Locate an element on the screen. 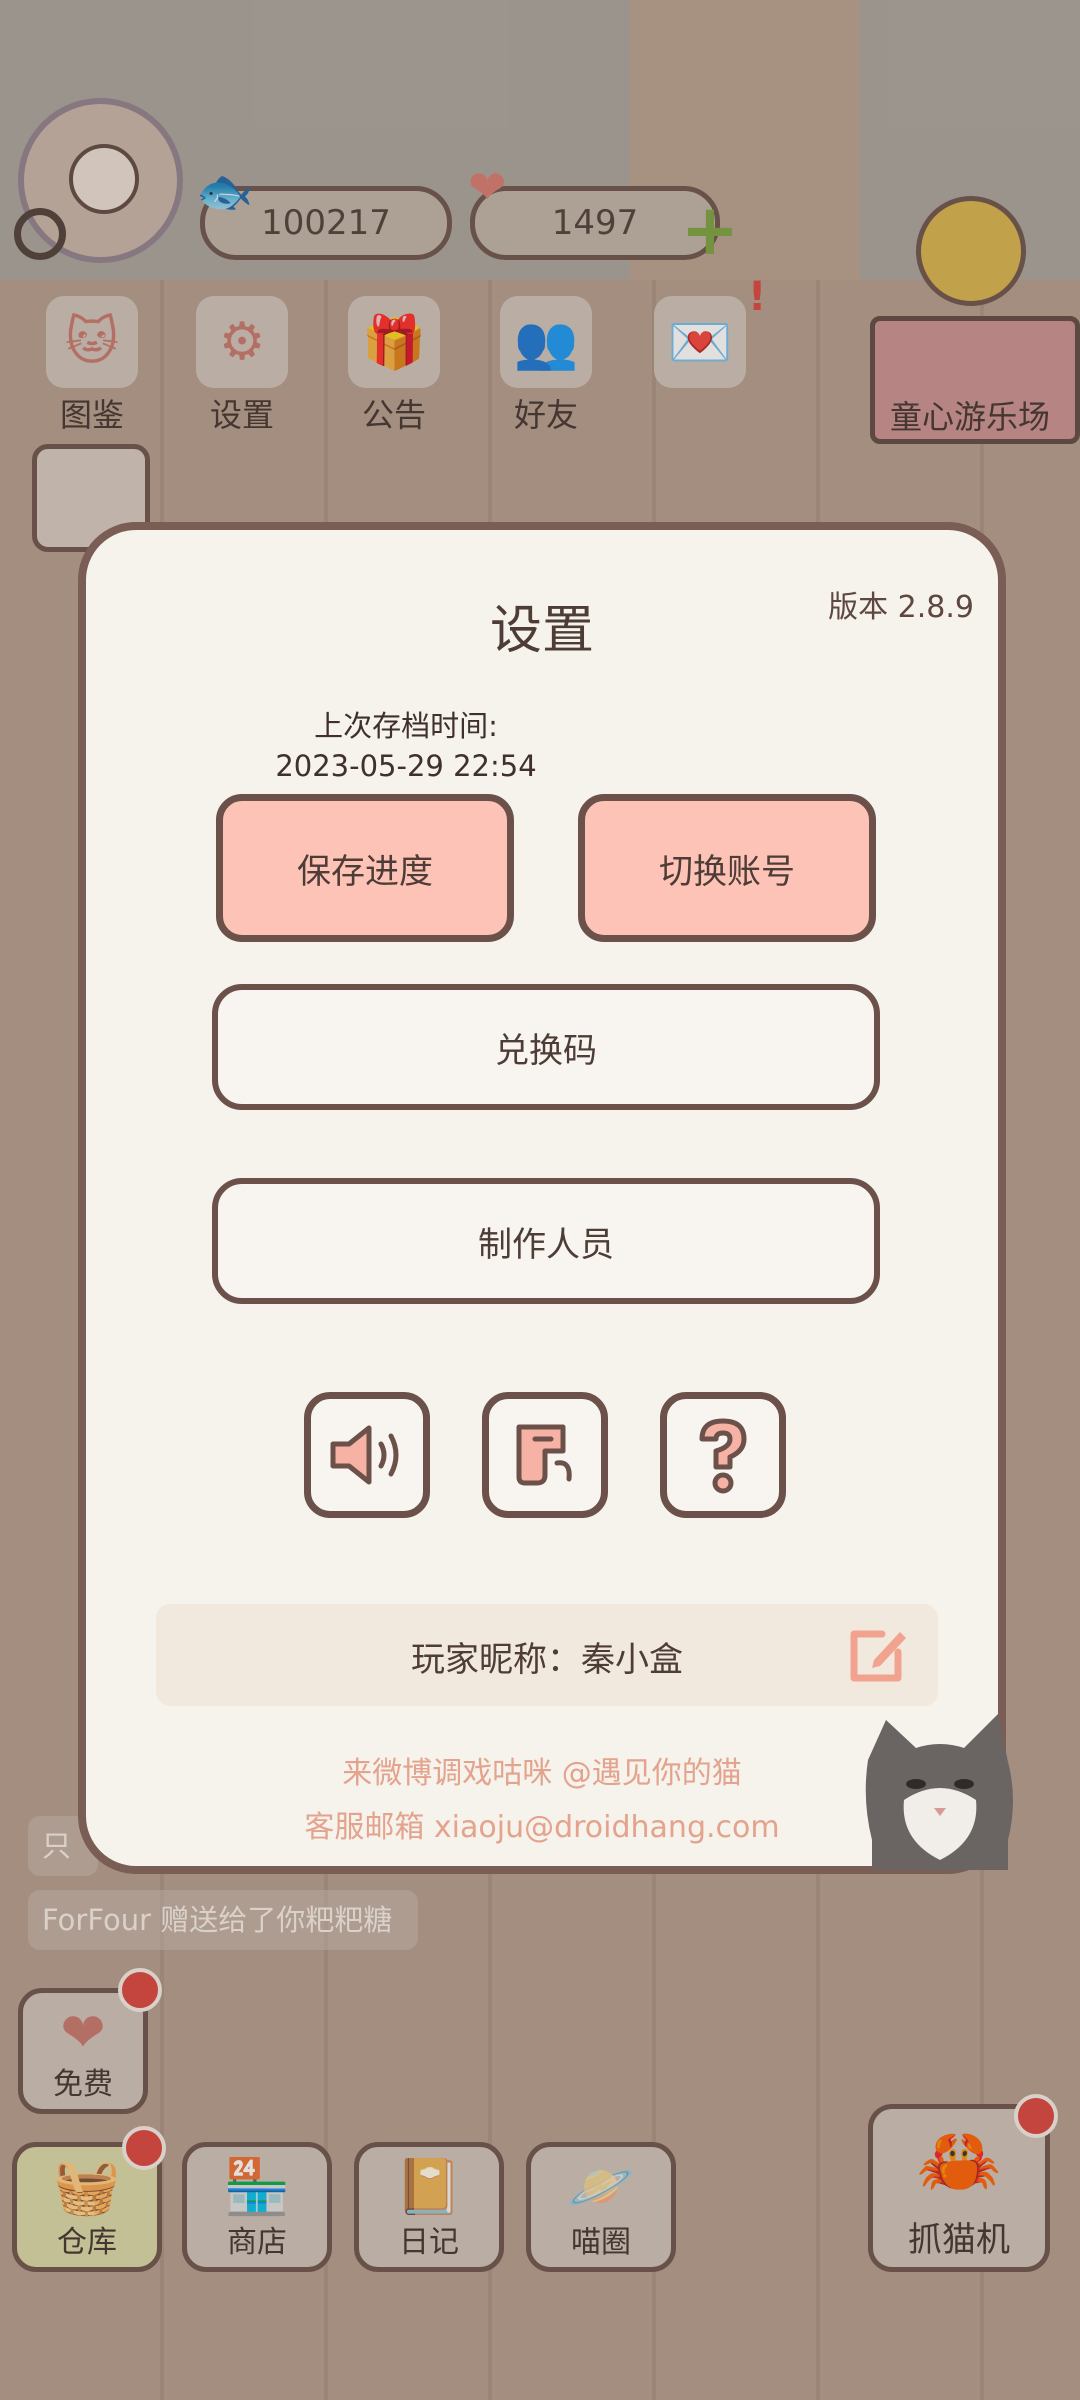 The image size is (1080, 2400). music-icon is located at coordinates (544, 1455).